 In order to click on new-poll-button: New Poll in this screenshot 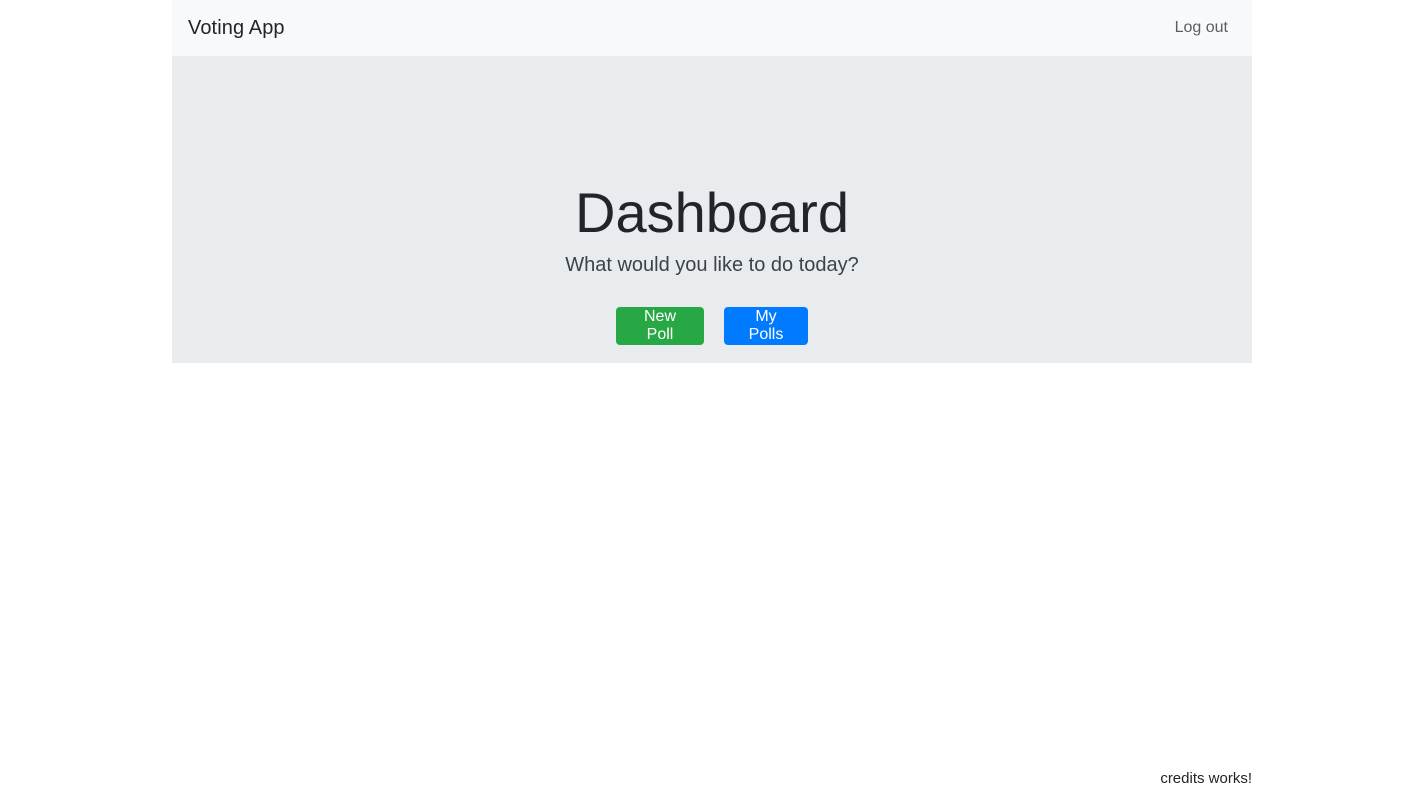, I will do `click(660, 326)`.